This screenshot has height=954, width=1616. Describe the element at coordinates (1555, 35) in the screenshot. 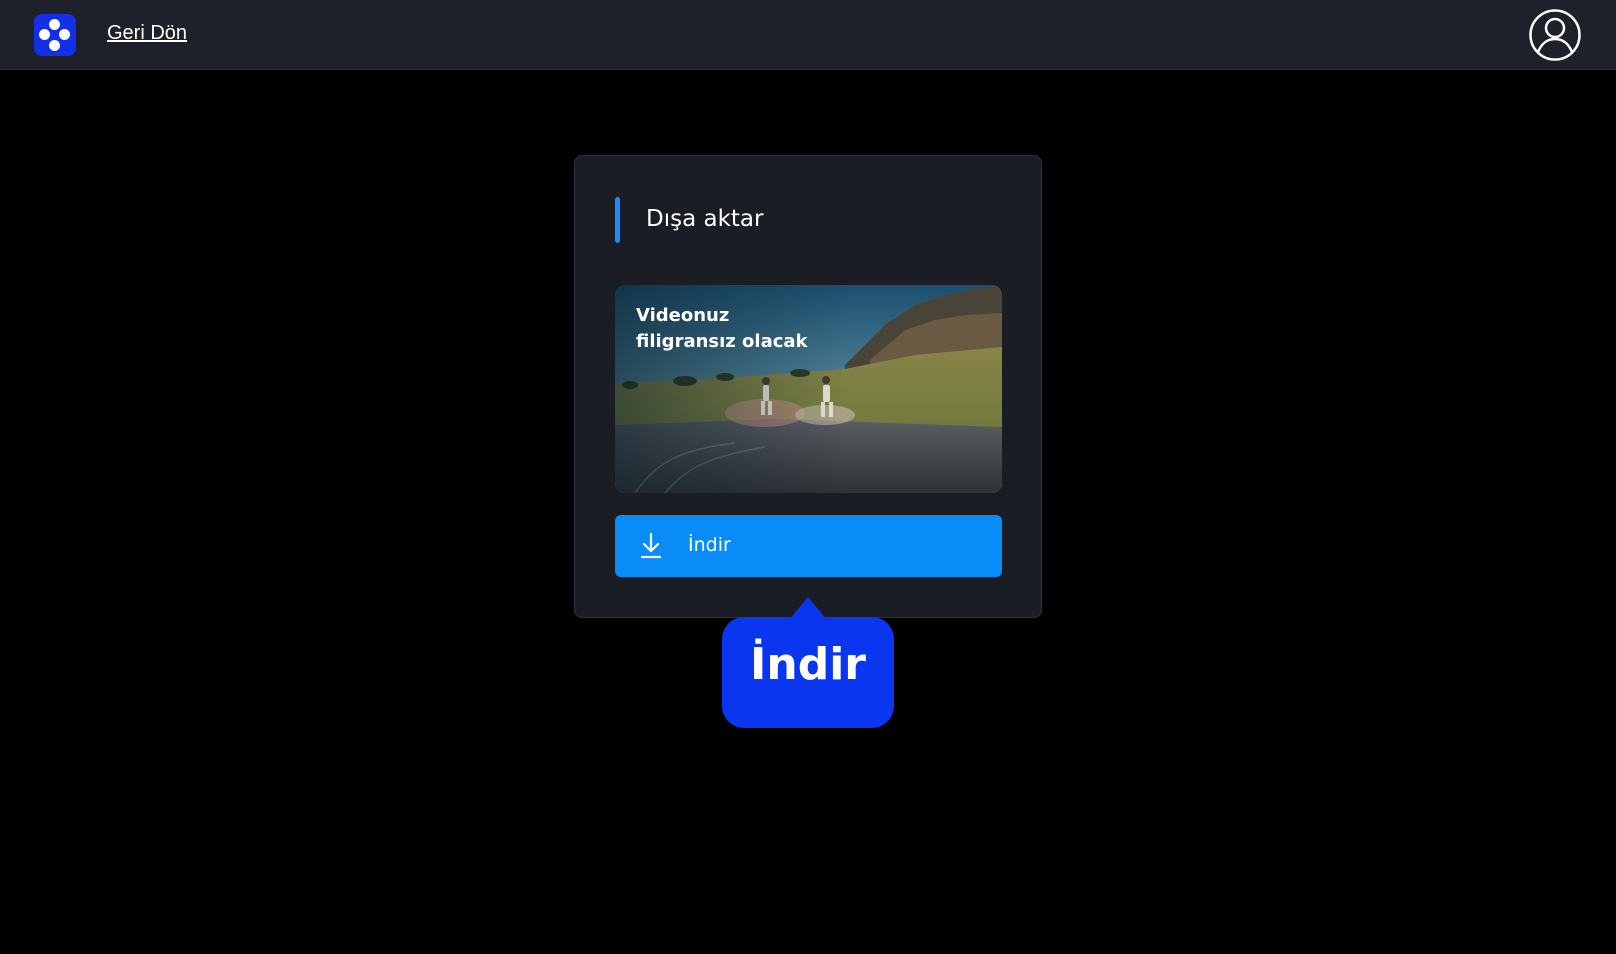

I see `user-account-icon` at that location.